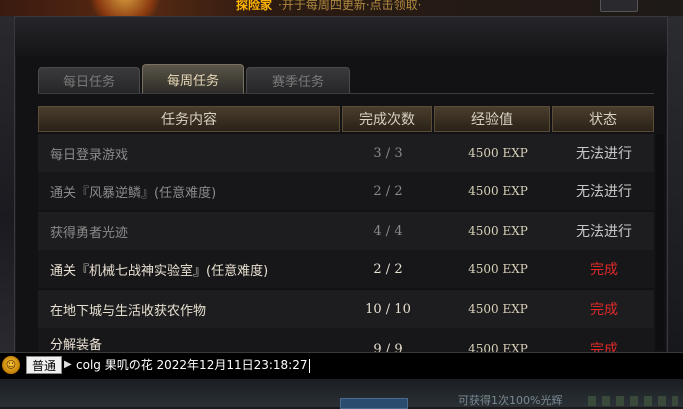 This screenshot has height=409, width=683. Describe the element at coordinates (346, 231) in the screenshot. I see `task-row: 获得勇者光迹 4 / 4 4500 EXP 无法进行` at that location.